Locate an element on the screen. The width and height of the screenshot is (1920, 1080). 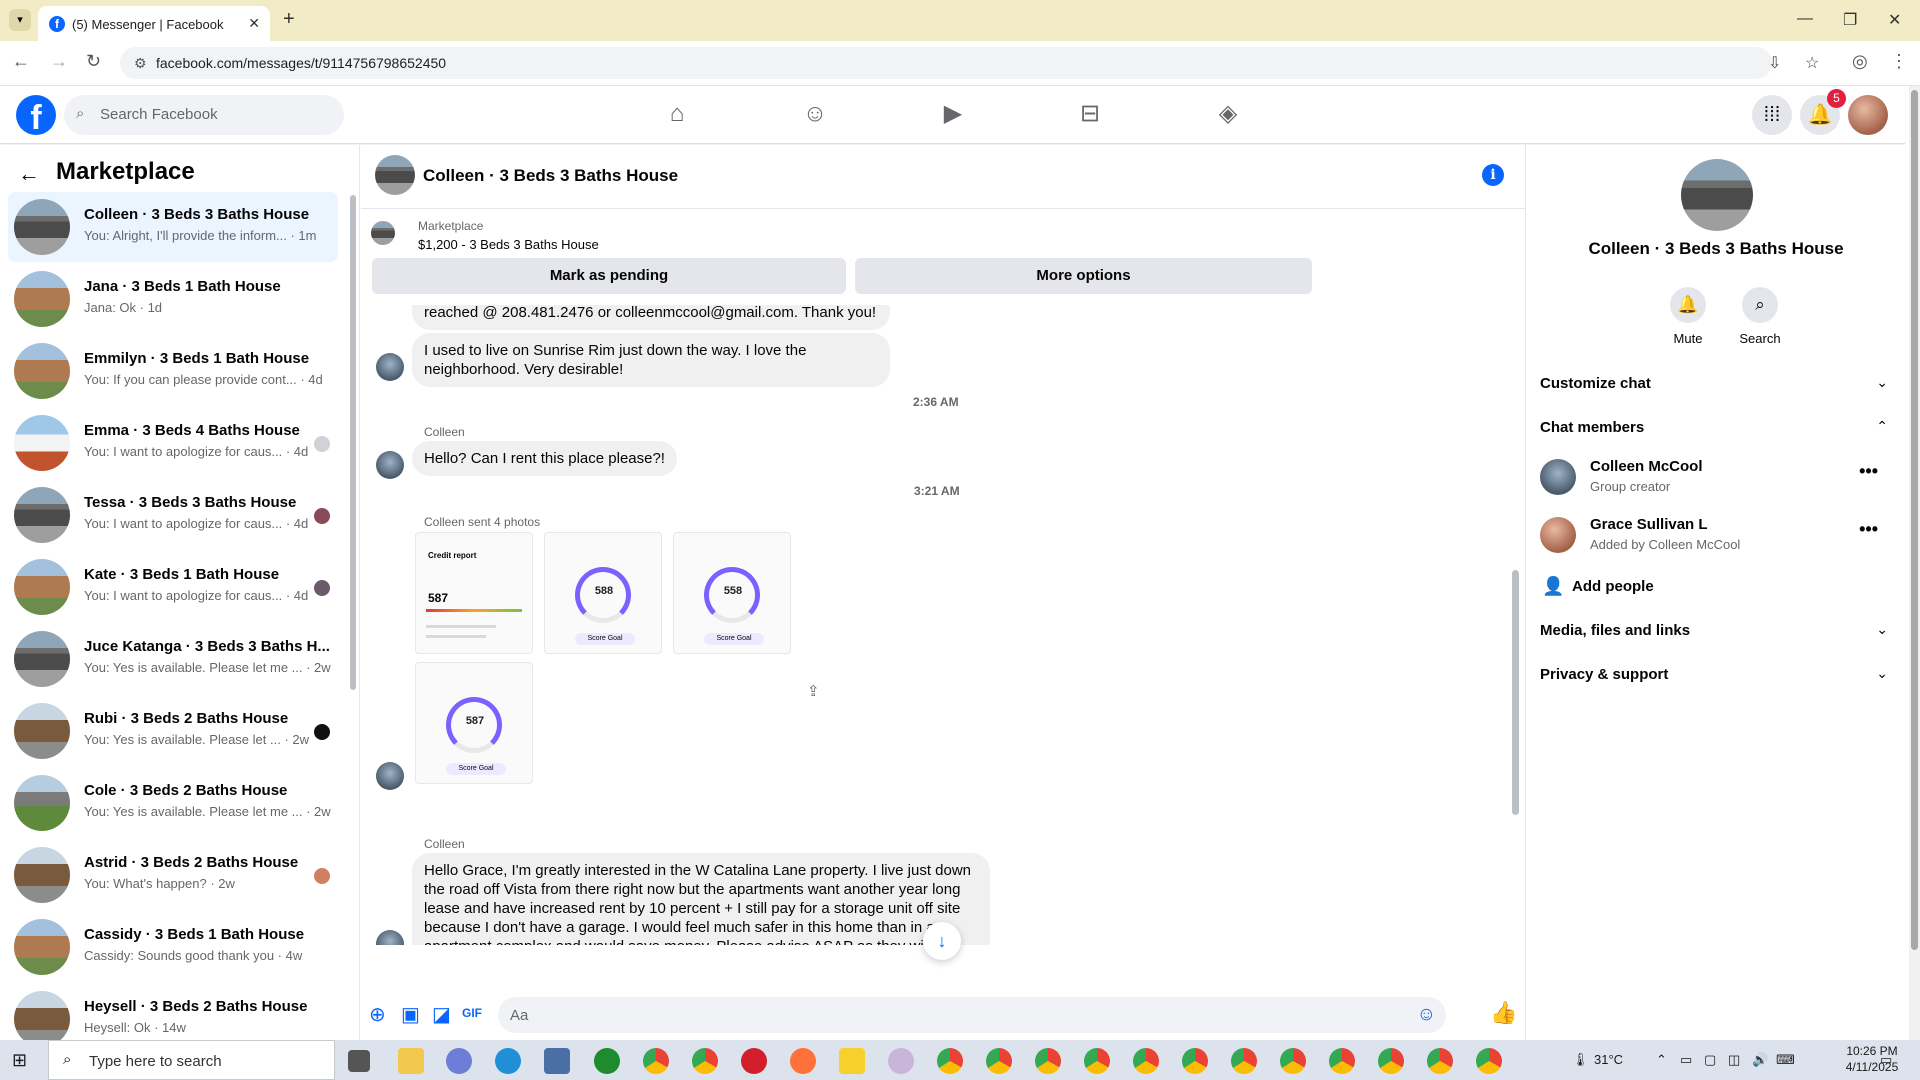
message-input: Aa ☺ is located at coordinates (972, 1015).